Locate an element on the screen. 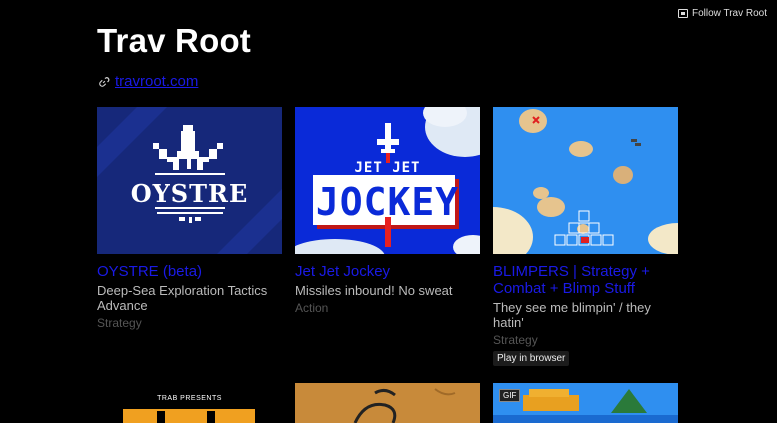 This screenshot has width=777, height=423. game-description: Missiles inbound! No sweat is located at coordinates (374, 290).